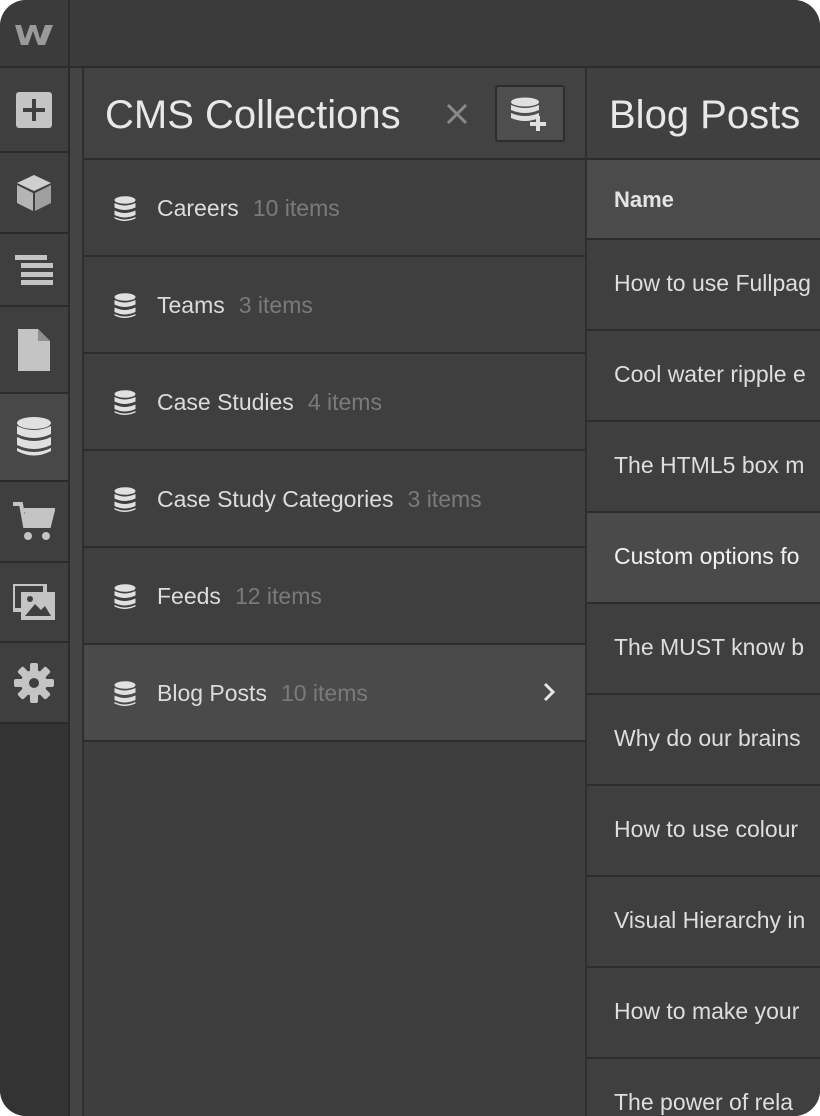 Image resolution: width=820 pixels, height=1116 pixels. Describe the element at coordinates (709, 465) in the screenshot. I see `post-name: The HTML5 box m` at that location.